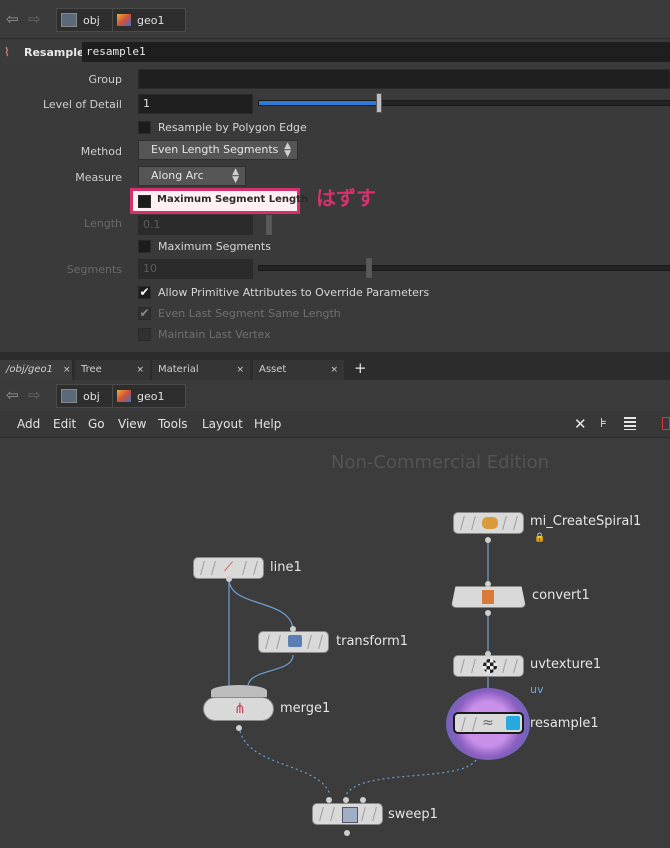 This screenshot has width=670, height=848. I want to click on convert-icon, so click(488, 597).